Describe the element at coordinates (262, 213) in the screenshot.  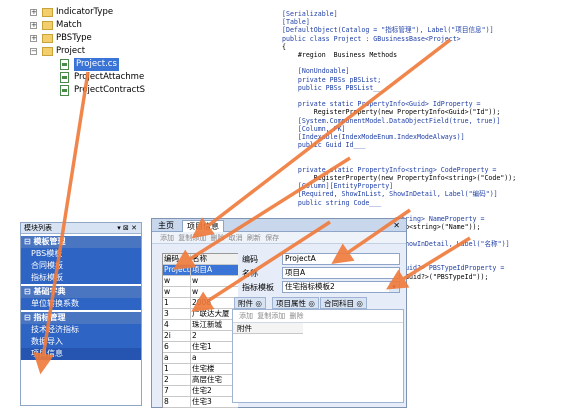
I see `arrow-id-to-grid` at that location.